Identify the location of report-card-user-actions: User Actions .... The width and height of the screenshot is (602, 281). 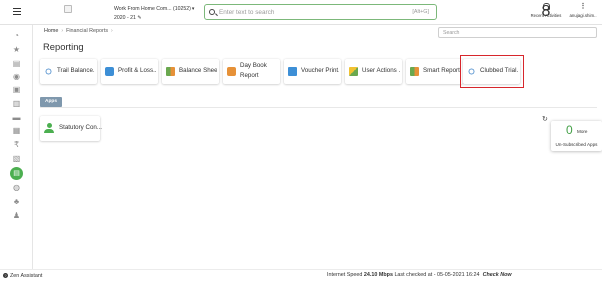
(373, 71).